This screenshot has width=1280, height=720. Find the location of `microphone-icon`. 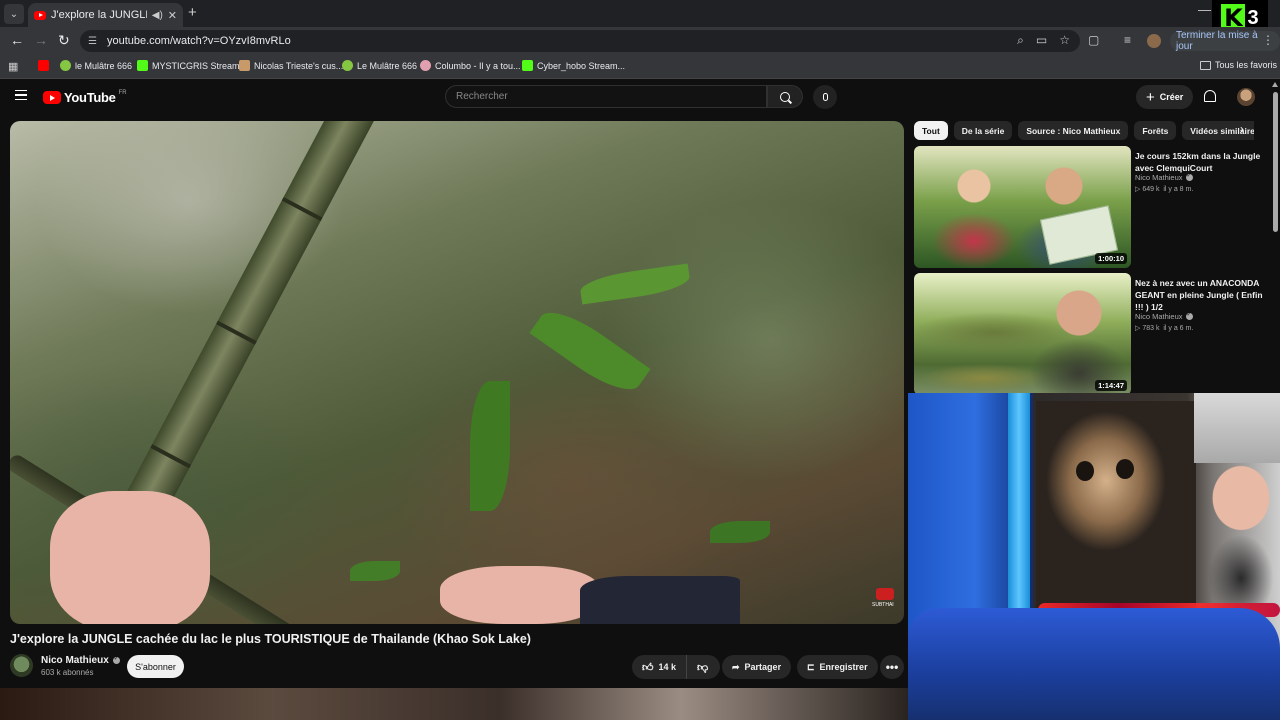

microphone-icon is located at coordinates (825, 97).